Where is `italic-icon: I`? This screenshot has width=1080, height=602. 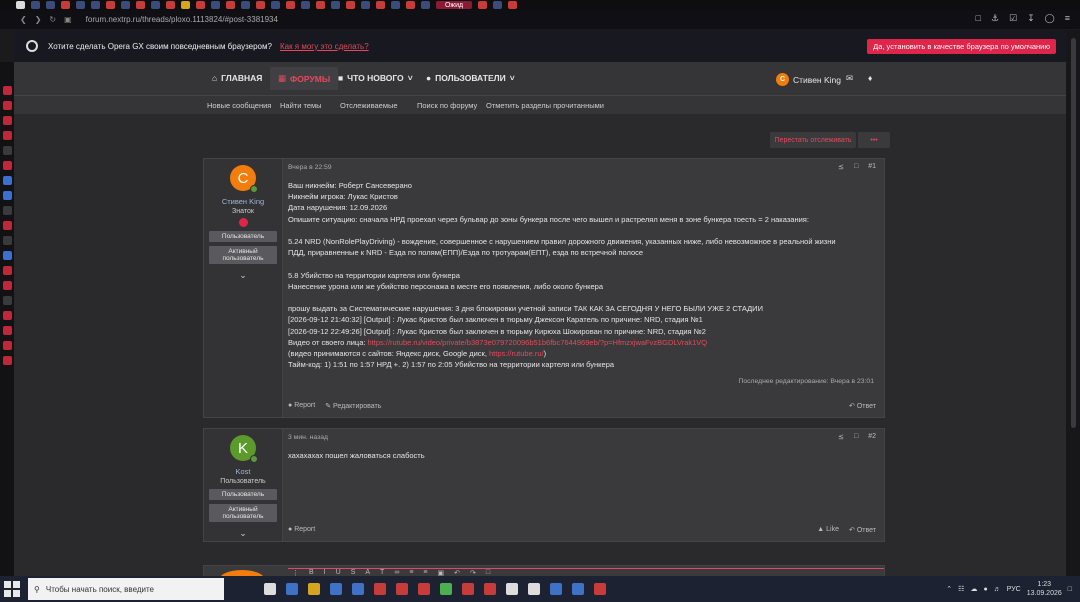
italic-icon: I is located at coordinates (325, 572).